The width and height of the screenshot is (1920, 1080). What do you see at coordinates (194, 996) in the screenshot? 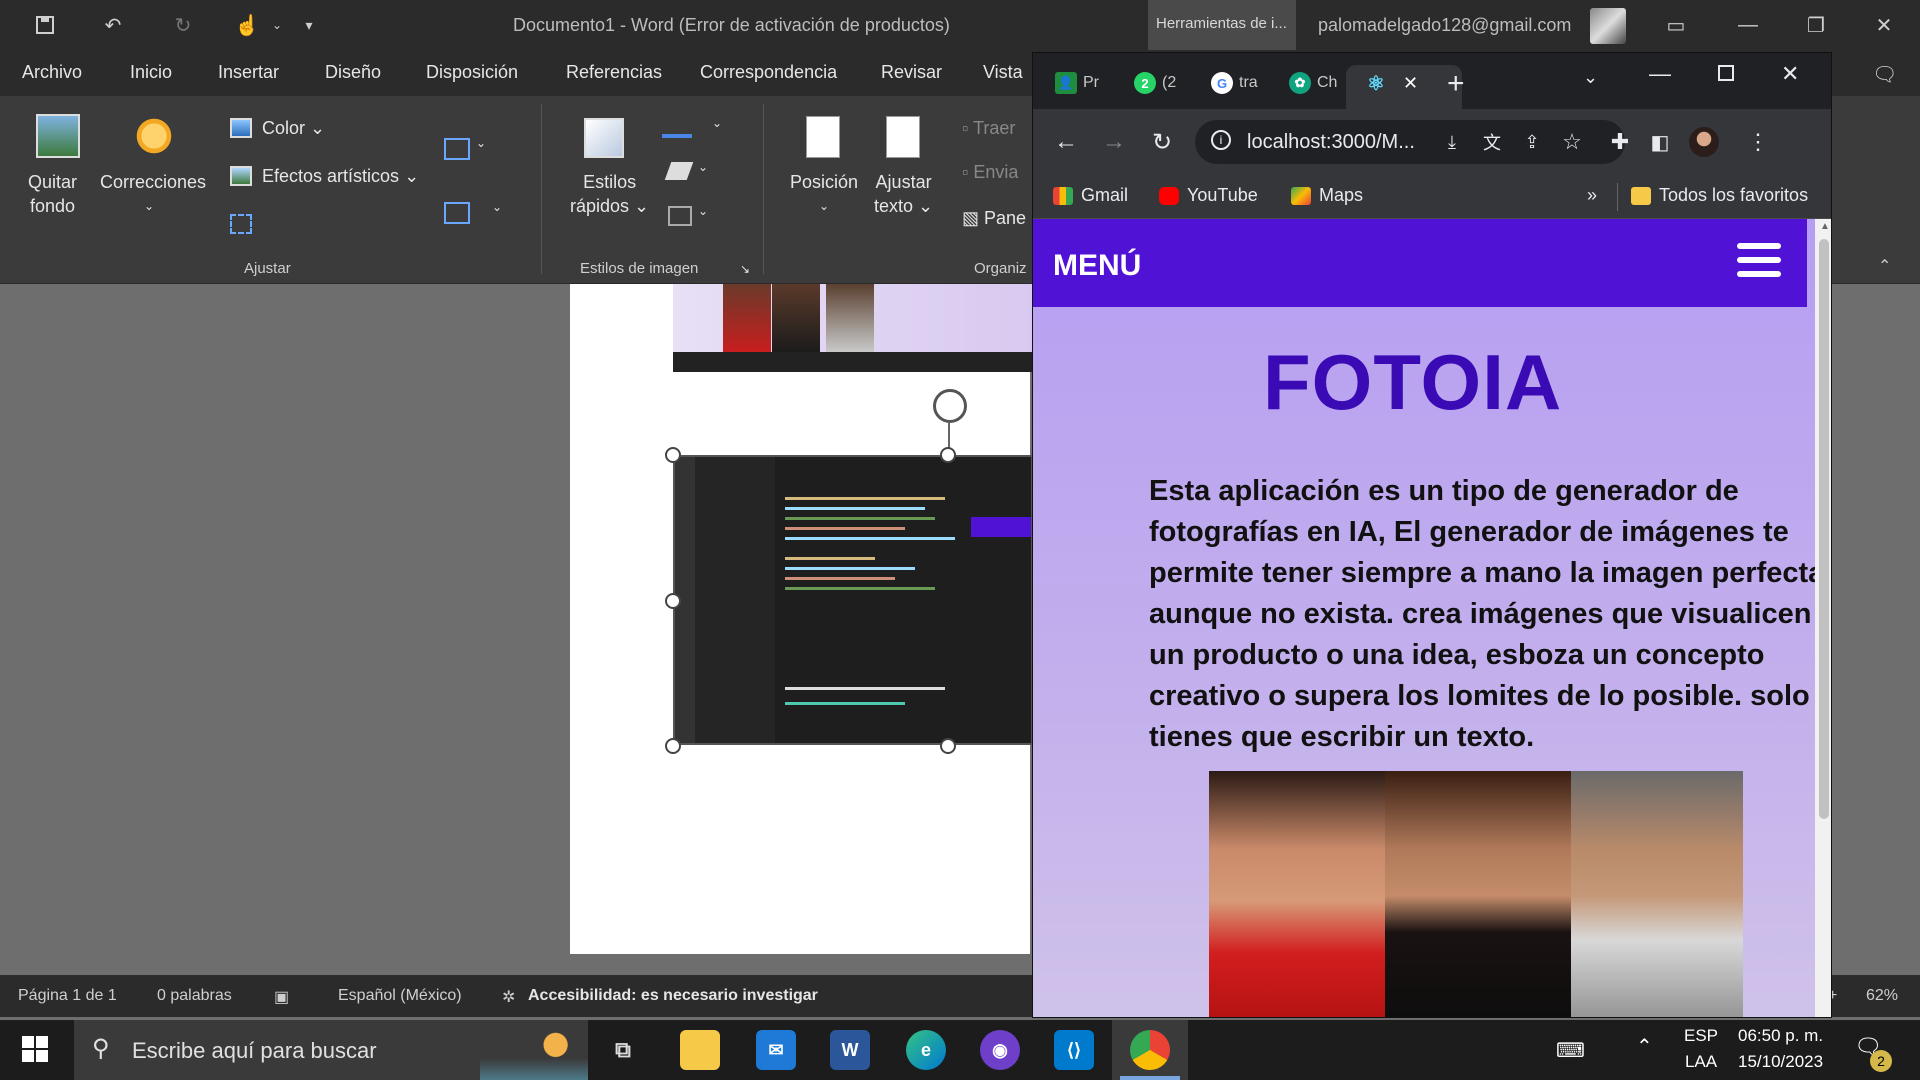
I see `word-count: 0 palabras` at bounding box center [194, 996].